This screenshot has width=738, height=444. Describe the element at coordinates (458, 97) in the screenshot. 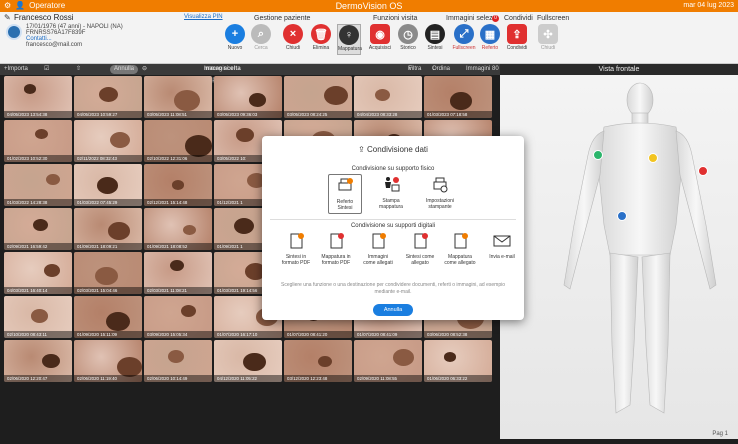

I see `image-thumbnail: 01/03/2023 07:18:58` at that location.